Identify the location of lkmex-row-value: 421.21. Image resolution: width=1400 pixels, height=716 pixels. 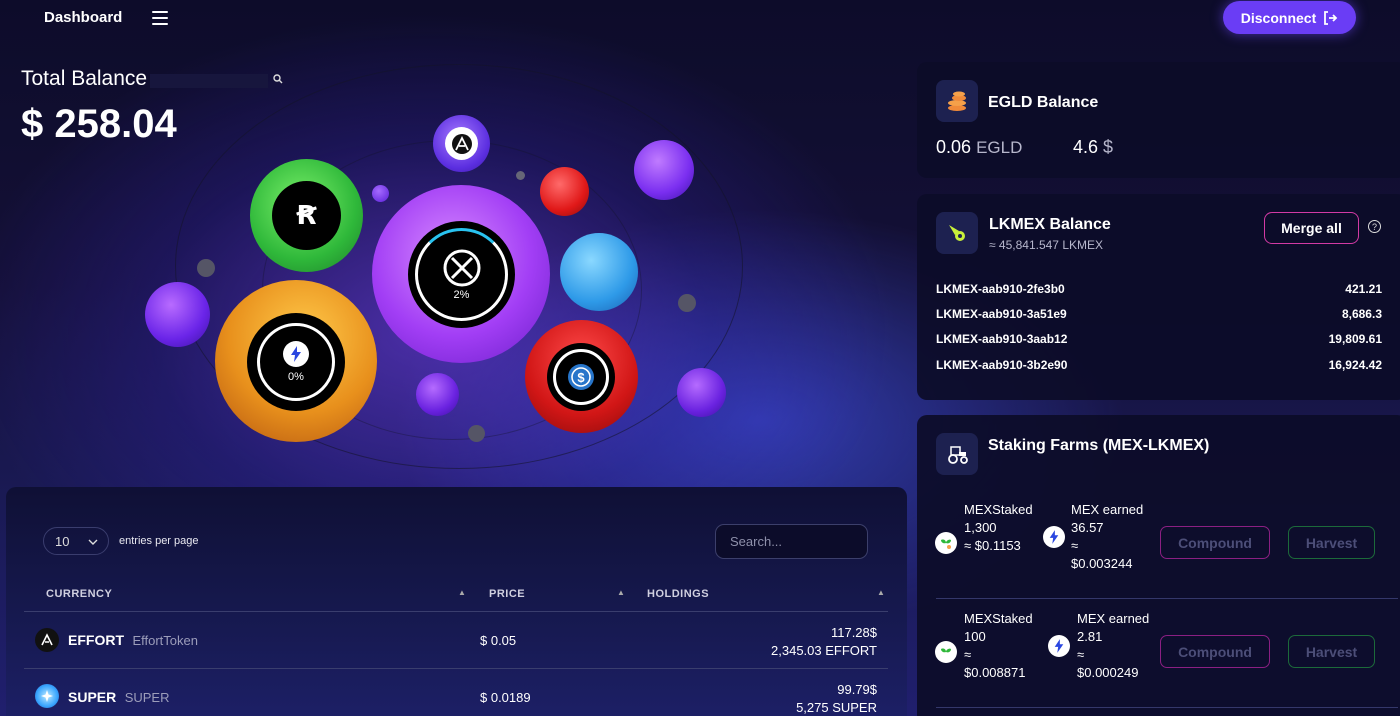
(1363, 289).